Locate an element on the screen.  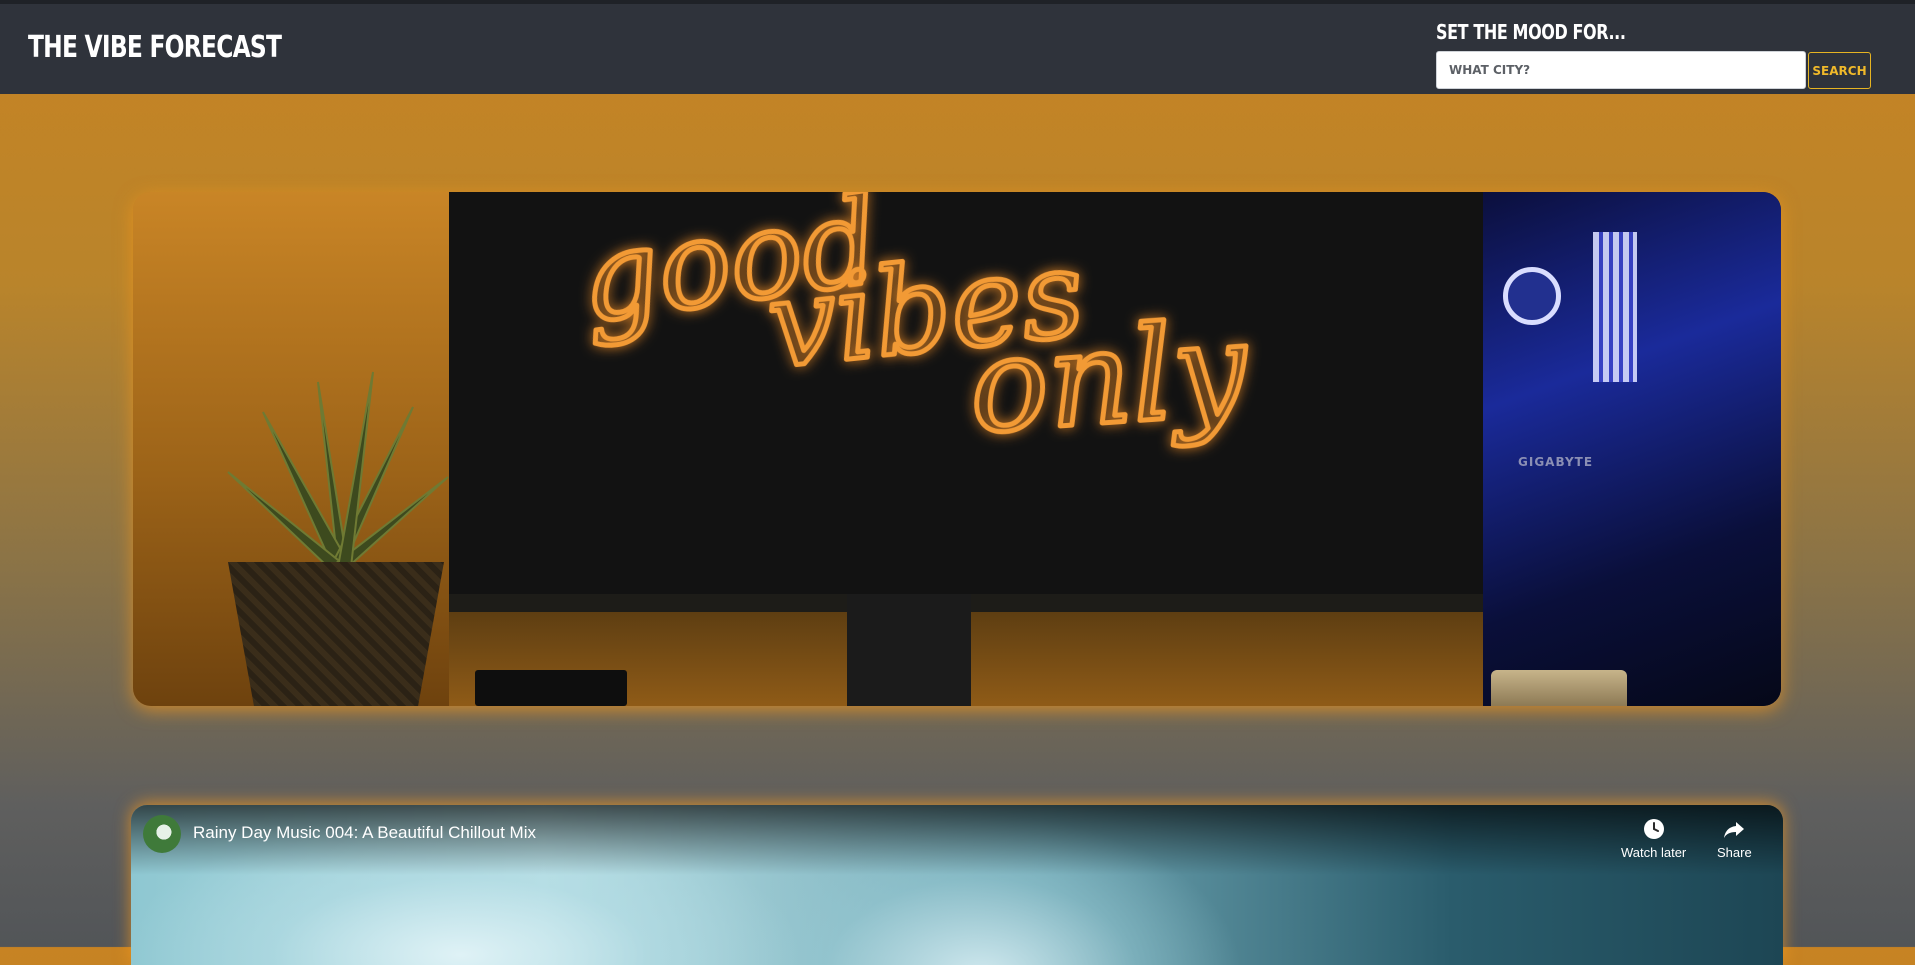
share-icon is located at coordinates (1734, 830).